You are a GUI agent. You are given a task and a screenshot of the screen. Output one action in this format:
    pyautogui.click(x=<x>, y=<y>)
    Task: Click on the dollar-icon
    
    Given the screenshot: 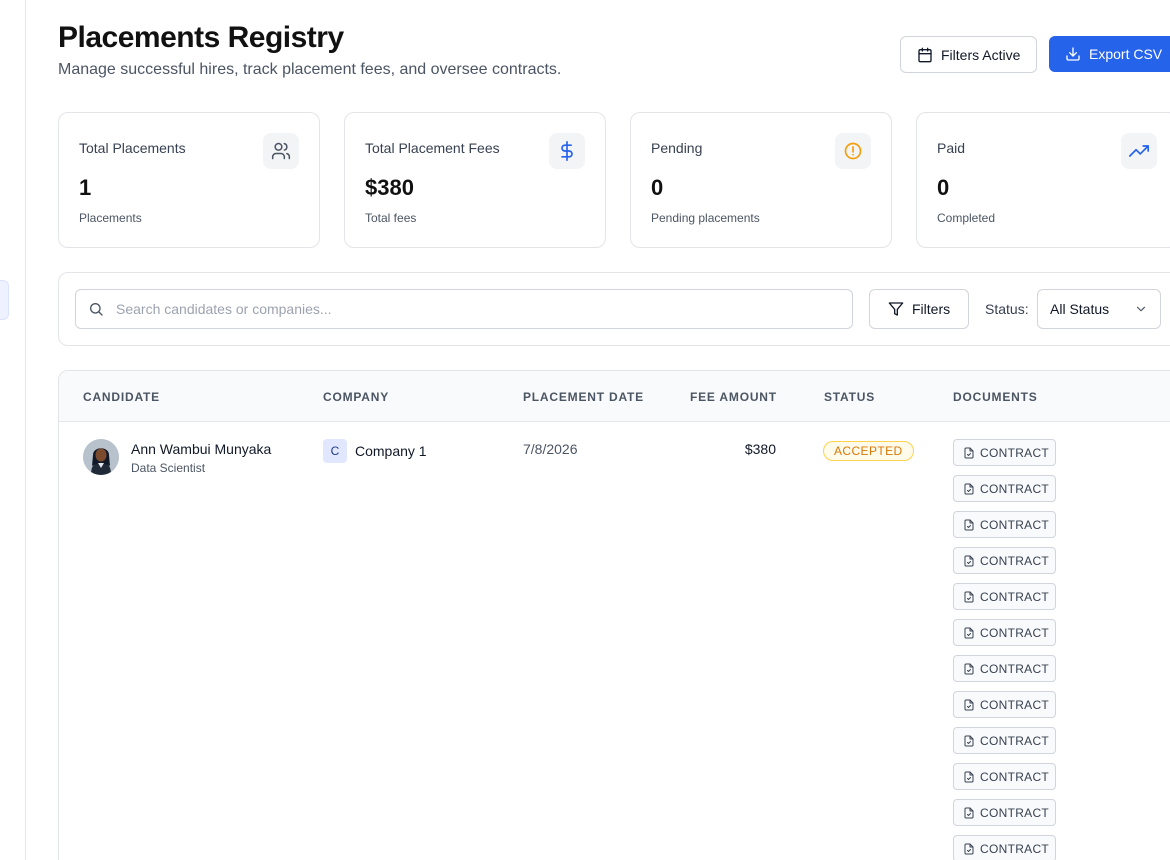 What is the action you would take?
    pyautogui.click(x=567, y=151)
    